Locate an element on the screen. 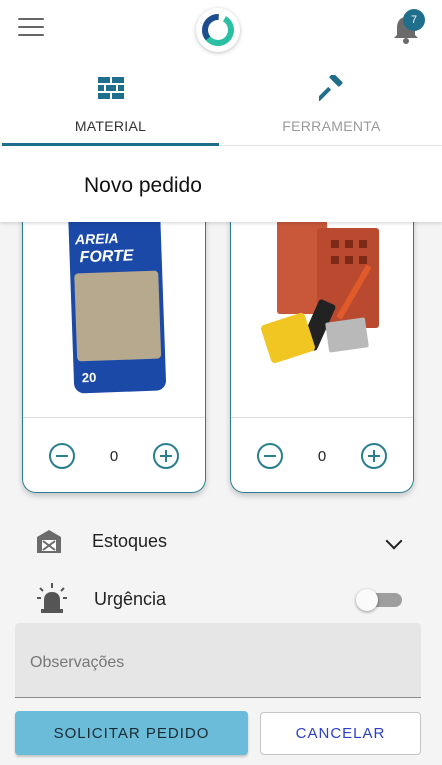 The image size is (442, 765). tab-ferramenta-label: FERRAMENTA is located at coordinates (331, 126).